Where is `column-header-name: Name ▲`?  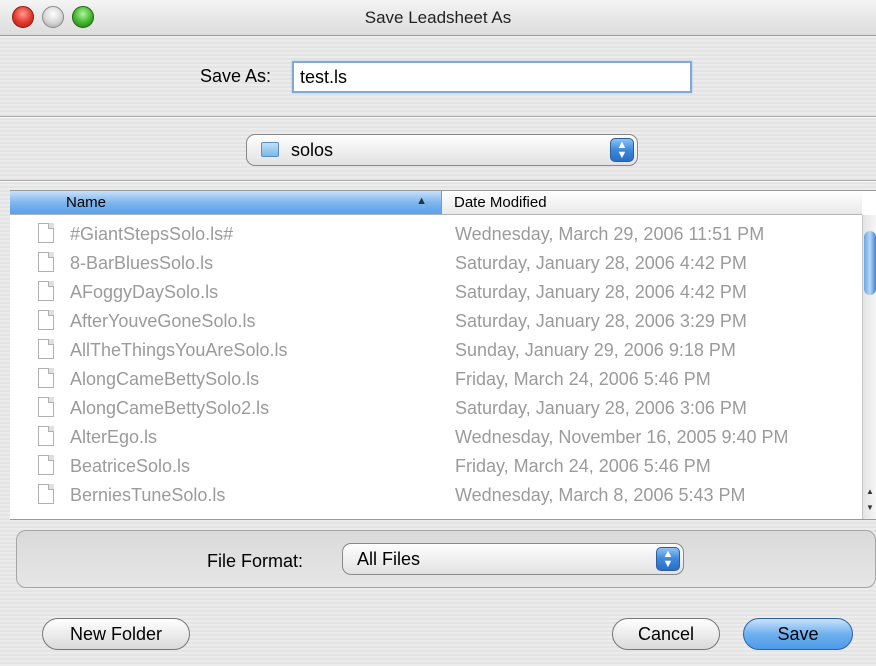
column-header-name: Name ▲ is located at coordinates (226, 203).